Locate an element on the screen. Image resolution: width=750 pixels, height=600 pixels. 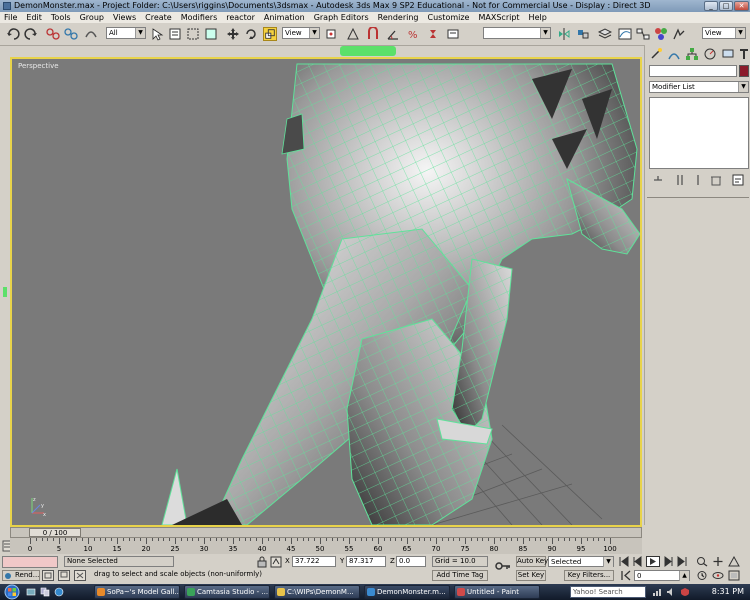
next-frame-icon is located at coordinates (668, 561).